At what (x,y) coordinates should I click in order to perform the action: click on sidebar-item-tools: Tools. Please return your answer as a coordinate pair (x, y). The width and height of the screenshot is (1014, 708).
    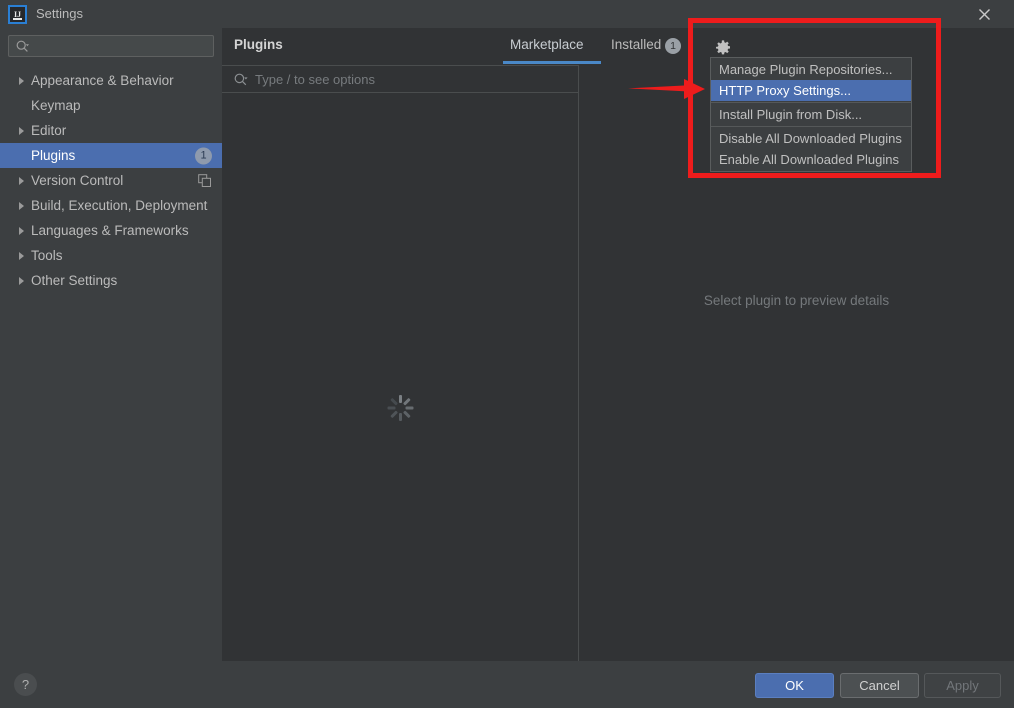
    Looking at the image, I should click on (111, 255).